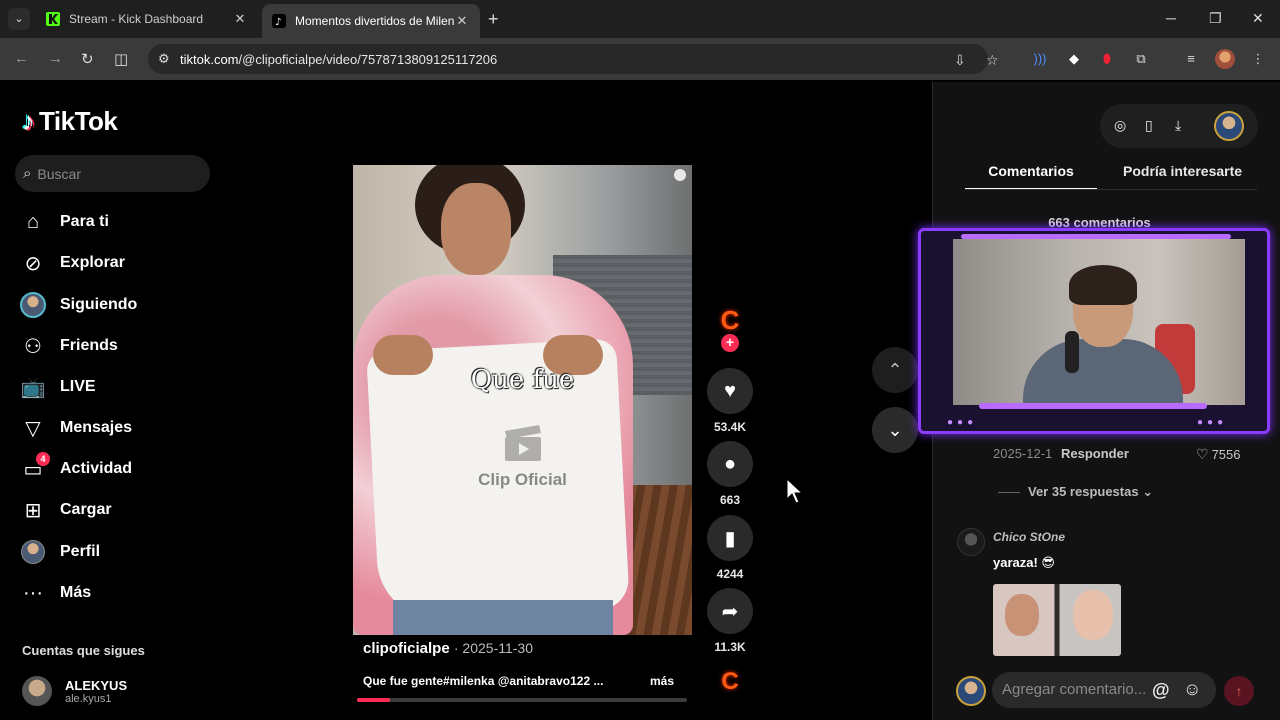 The image size is (1280, 720). I want to click on comment-author: Chico StOne, so click(1029, 537).